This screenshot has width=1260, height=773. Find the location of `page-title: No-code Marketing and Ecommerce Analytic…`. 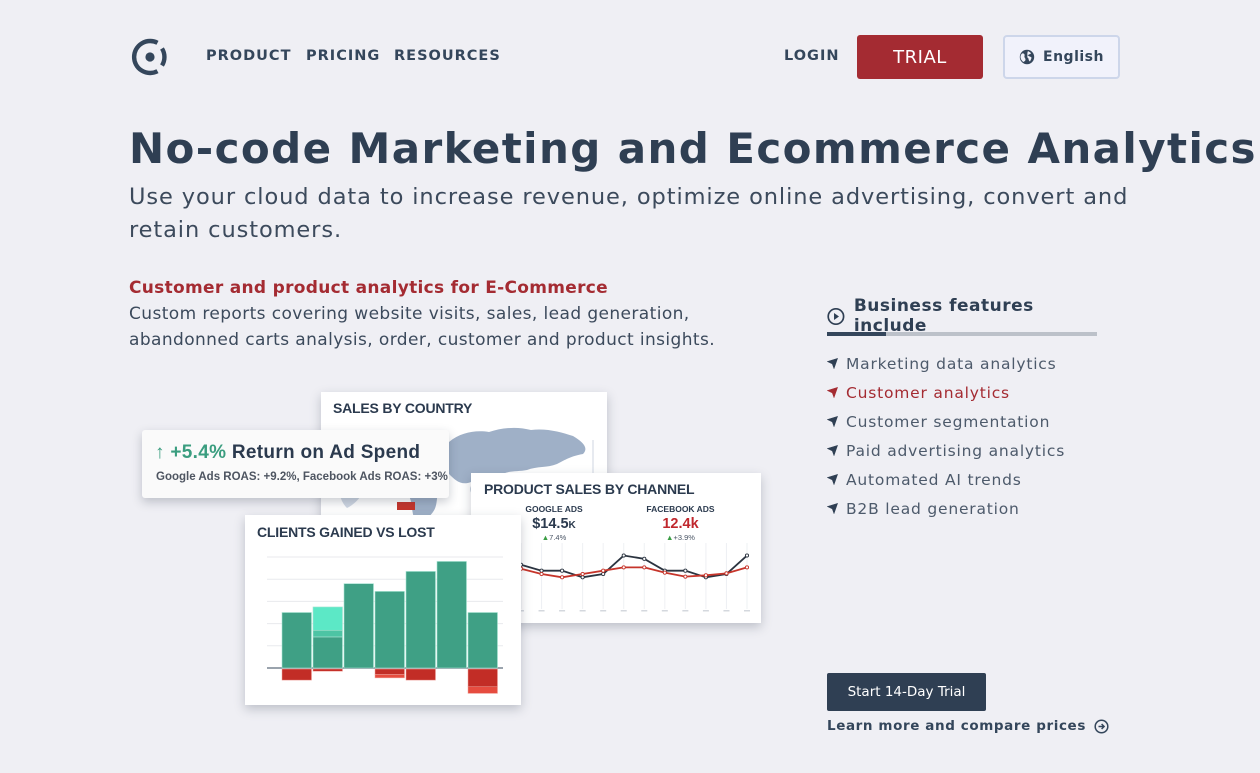

page-title: No-code Marketing and Ecommerce Analytic… is located at coordinates (693, 148).